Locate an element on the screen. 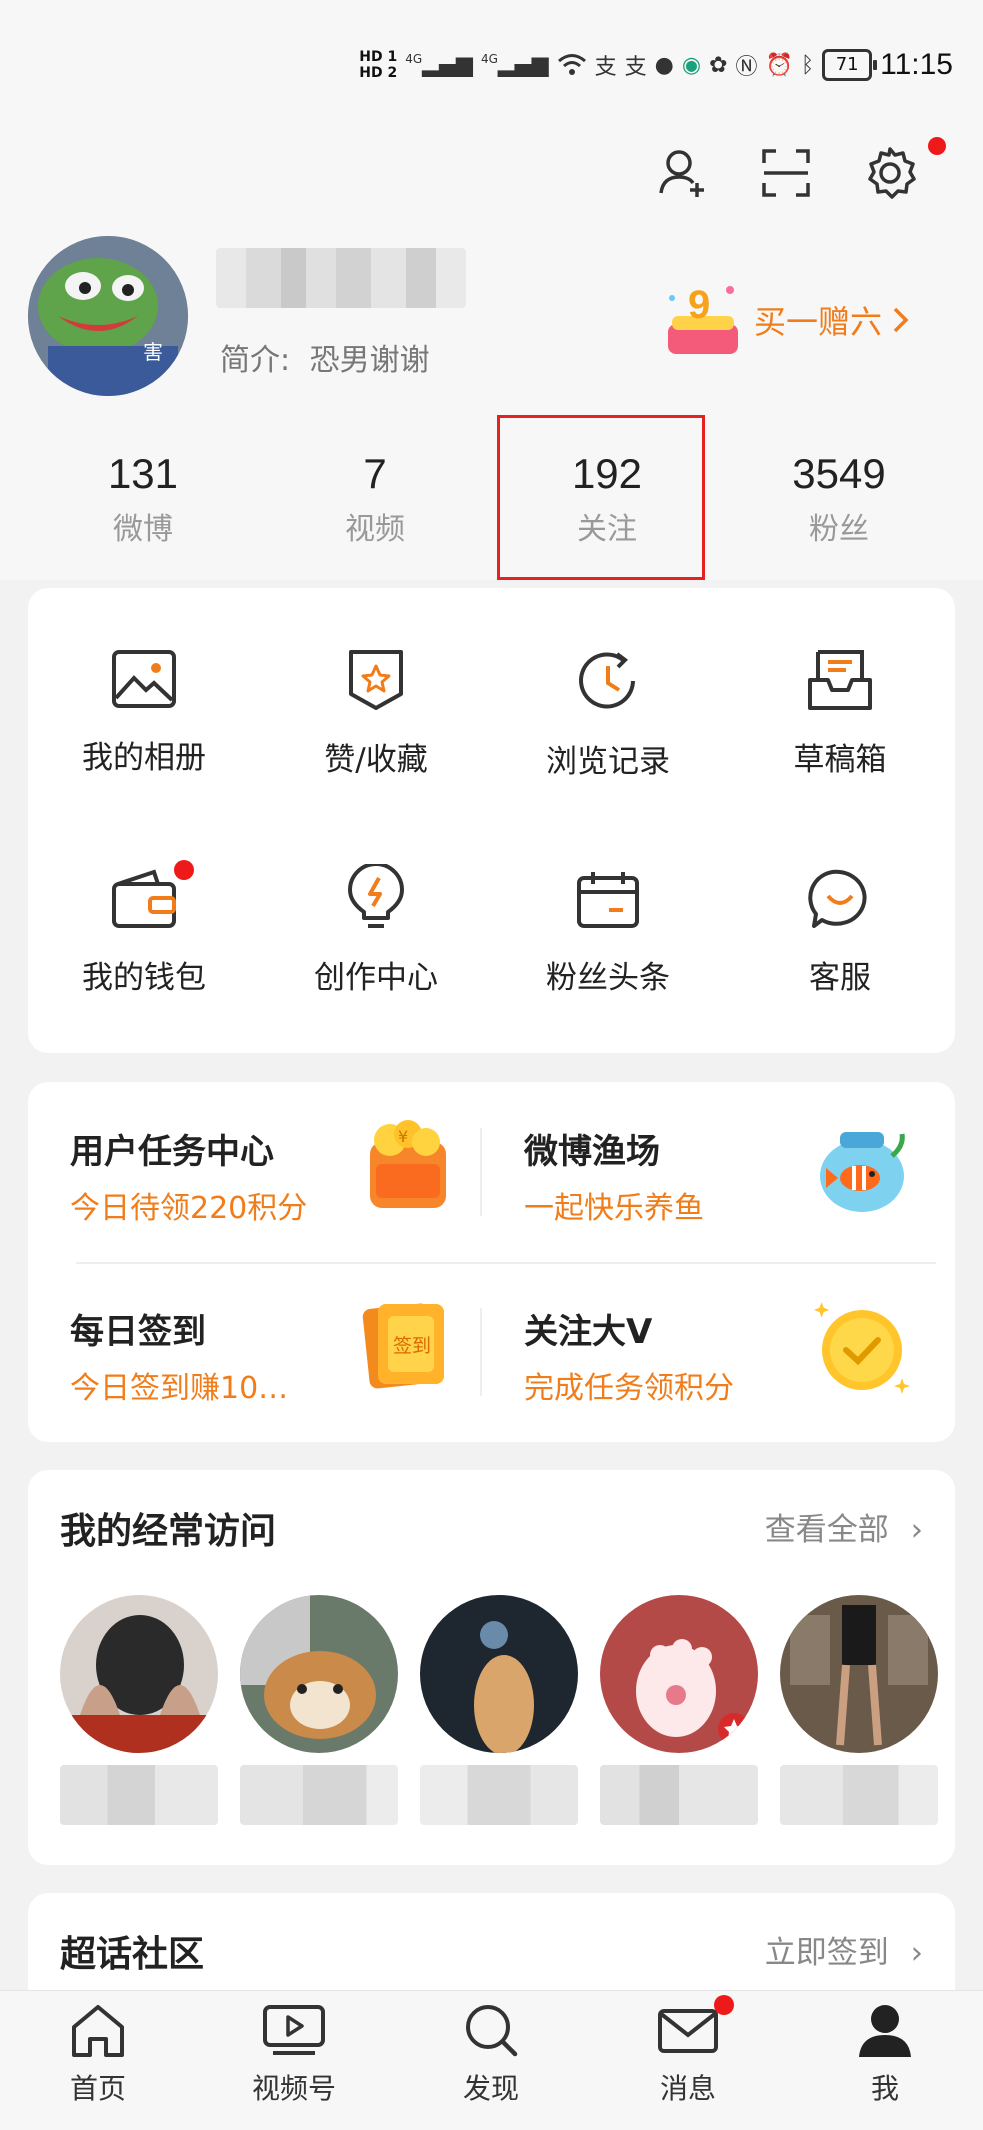 The height and width of the screenshot is (2130, 983). menu-item-creator: 创作中心 is located at coordinates (376, 930).